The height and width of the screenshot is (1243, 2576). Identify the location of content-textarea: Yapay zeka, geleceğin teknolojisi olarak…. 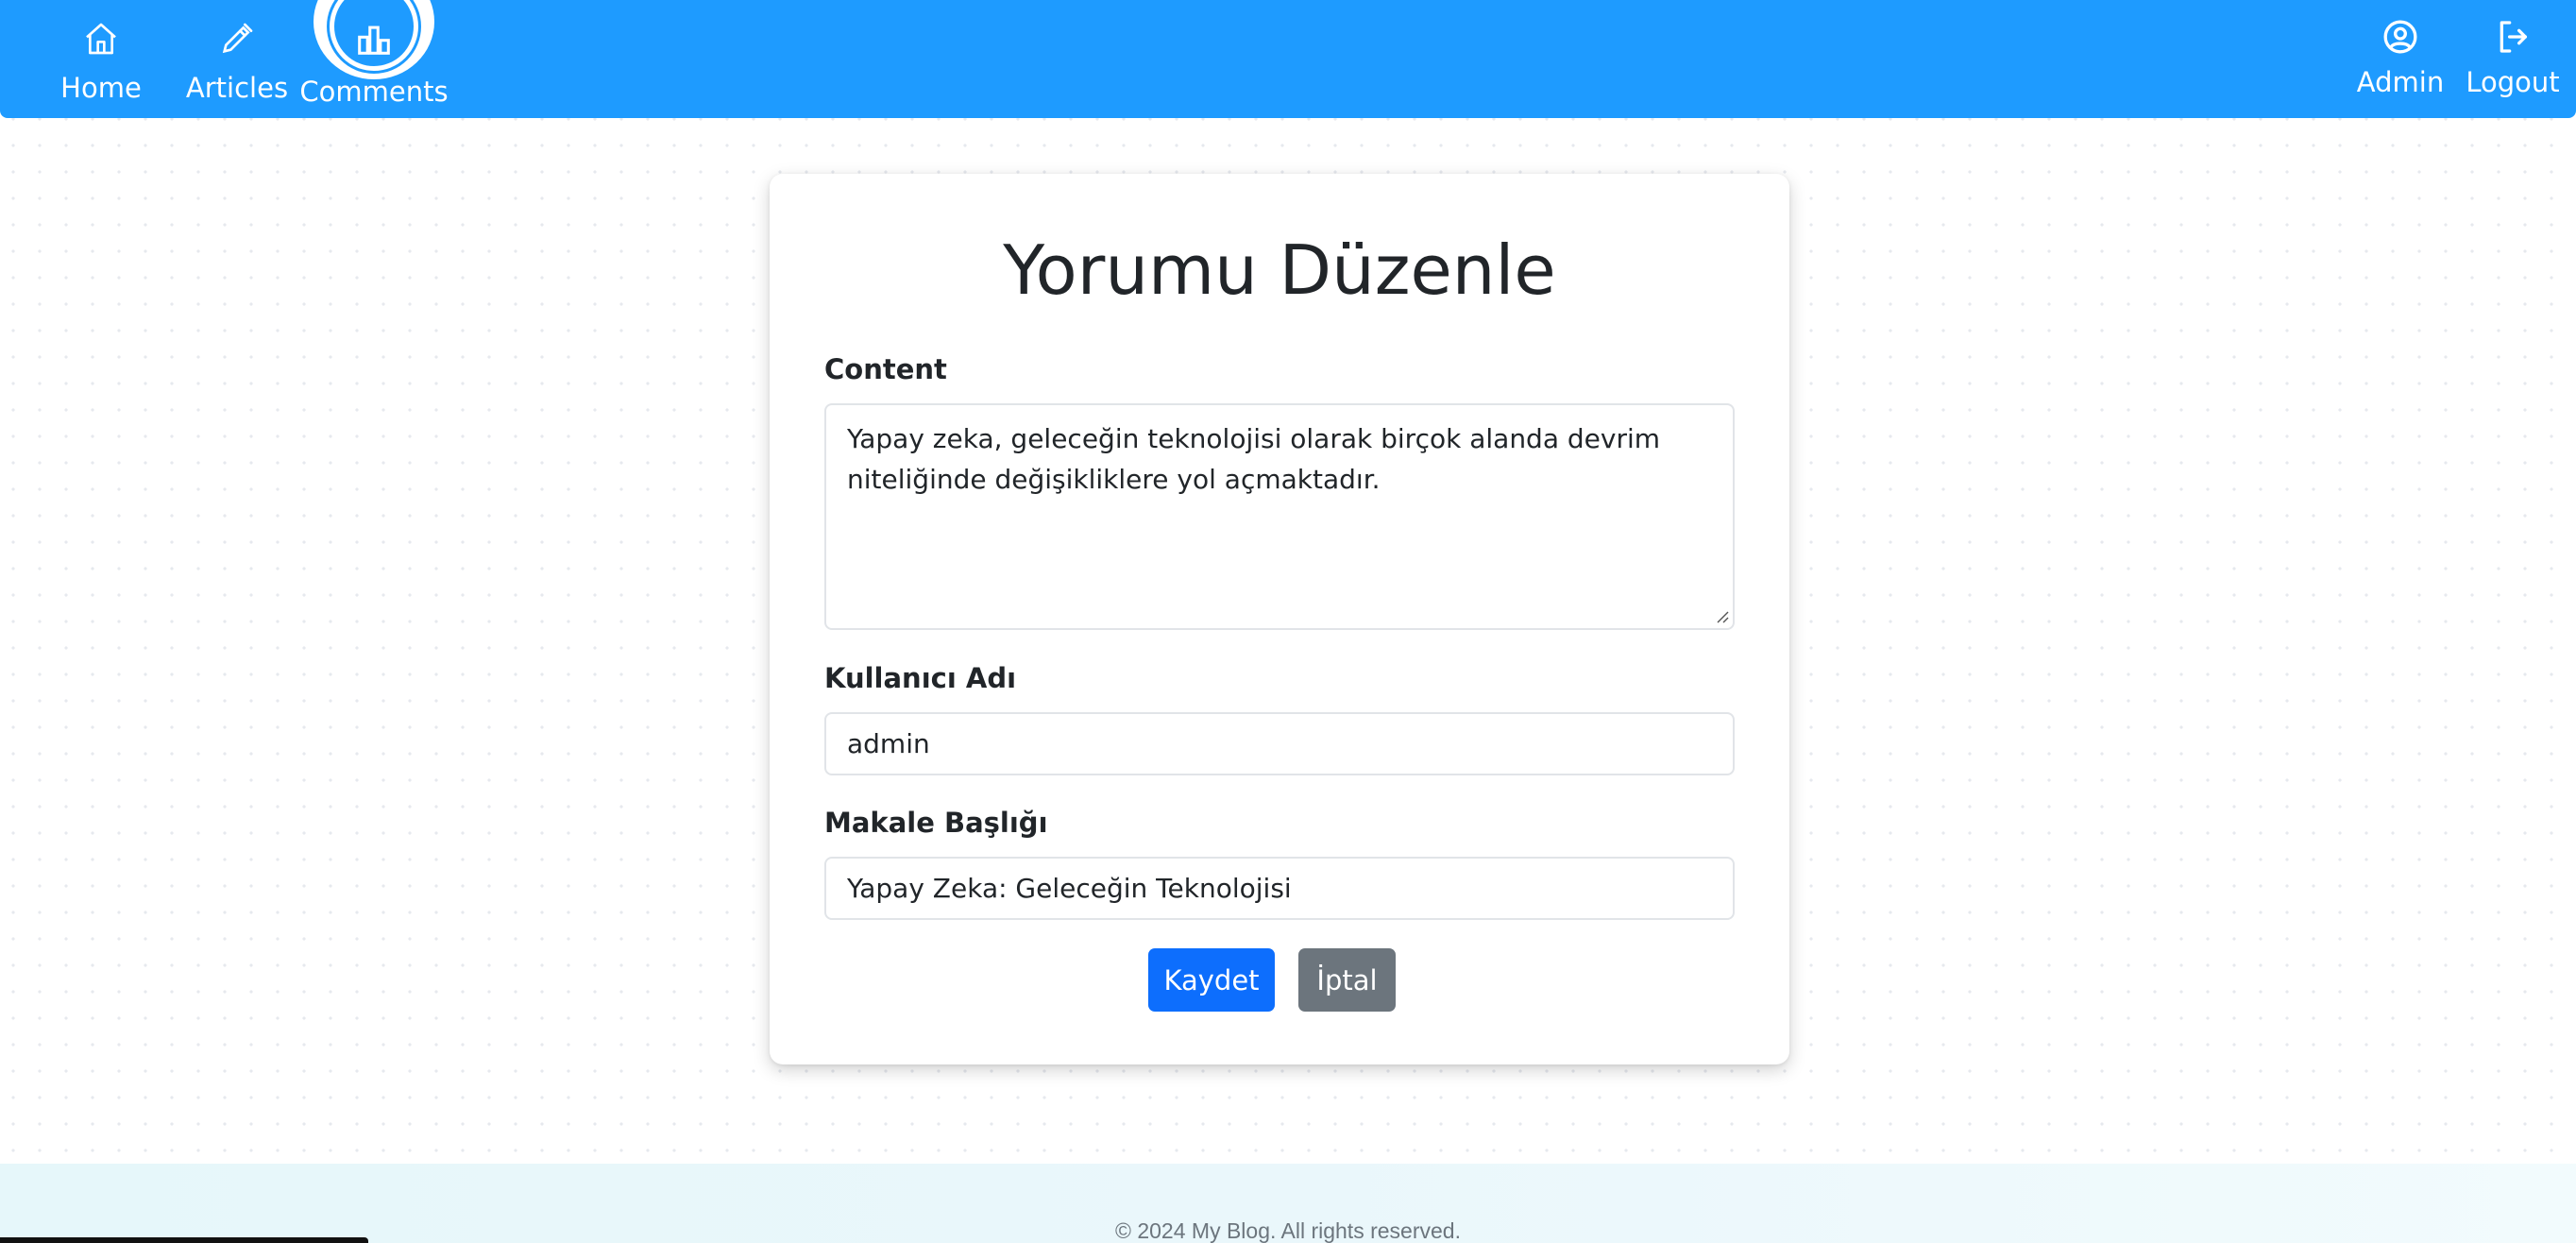
(1279, 517).